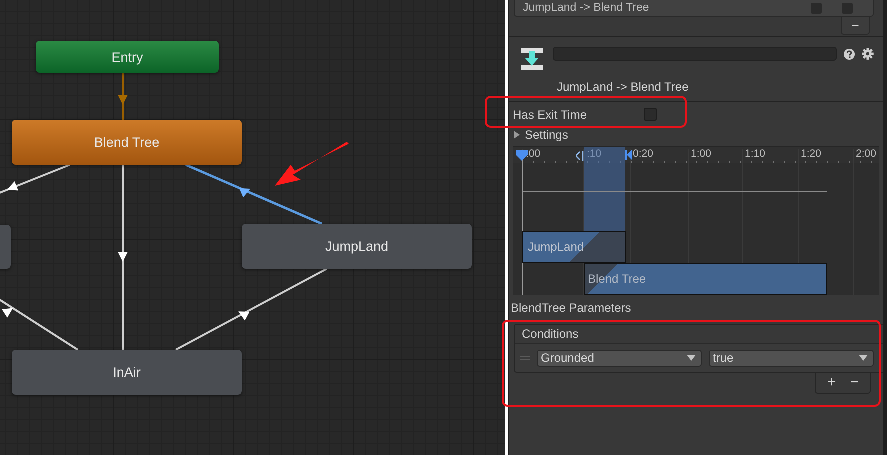  I want to click on field-label: Has Exit Time, so click(550, 115).